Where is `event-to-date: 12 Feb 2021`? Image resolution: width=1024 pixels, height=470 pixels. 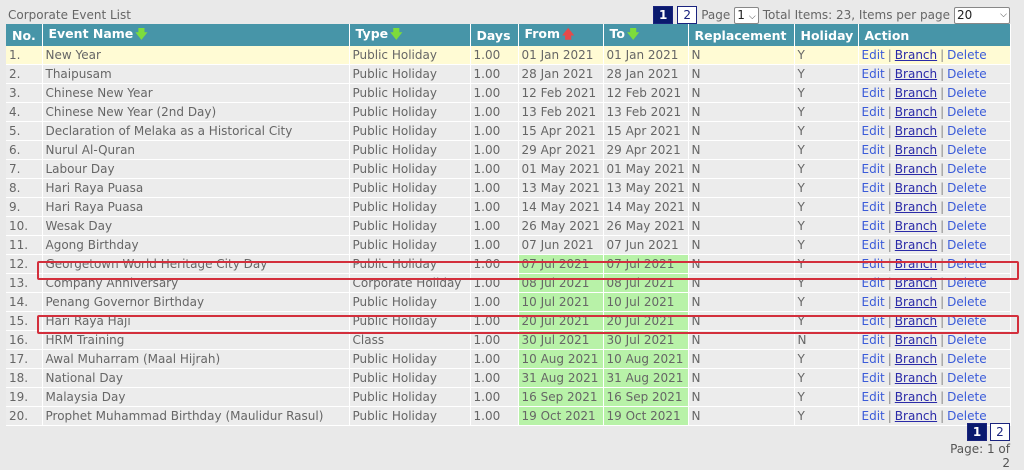
event-to-date: 12 Feb 2021 is located at coordinates (646, 93).